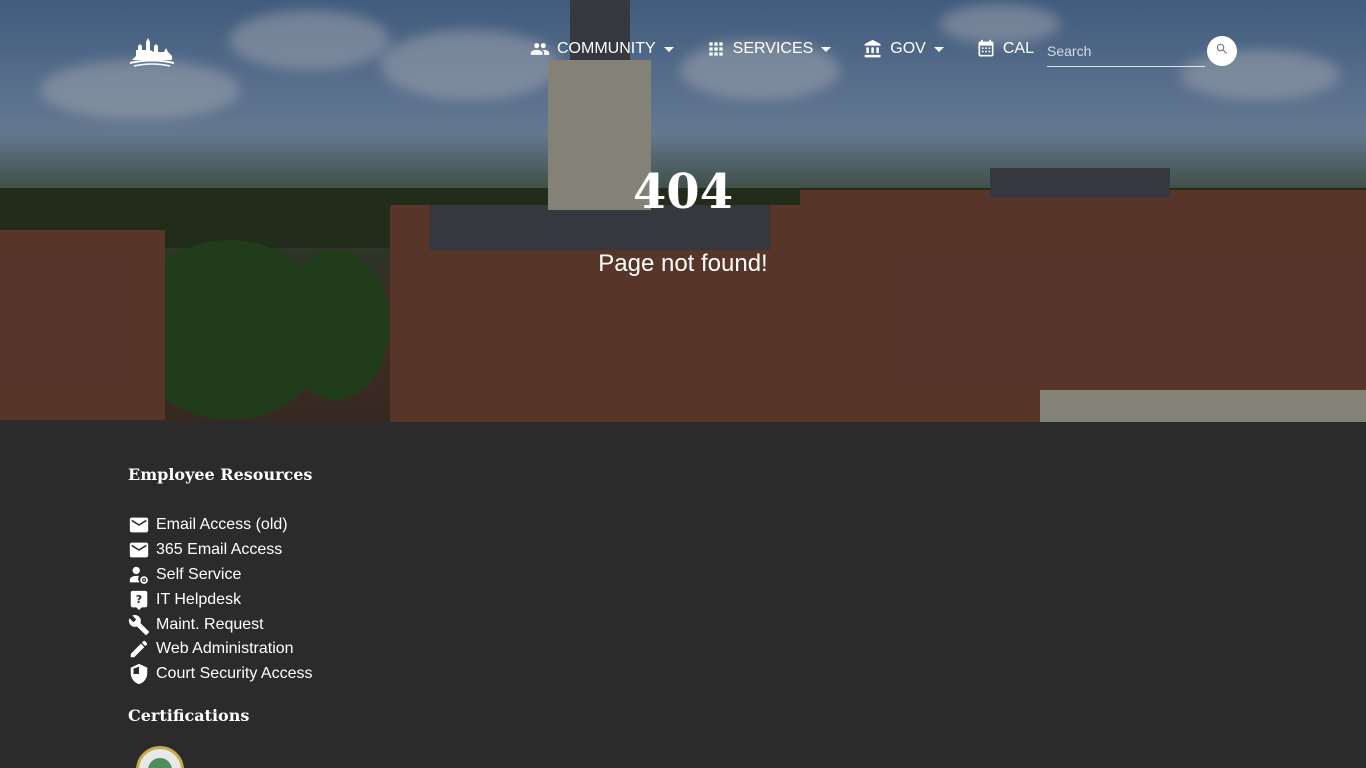 This screenshot has width=1366, height=768. Describe the element at coordinates (139, 649) in the screenshot. I see `pencil-icon` at that location.